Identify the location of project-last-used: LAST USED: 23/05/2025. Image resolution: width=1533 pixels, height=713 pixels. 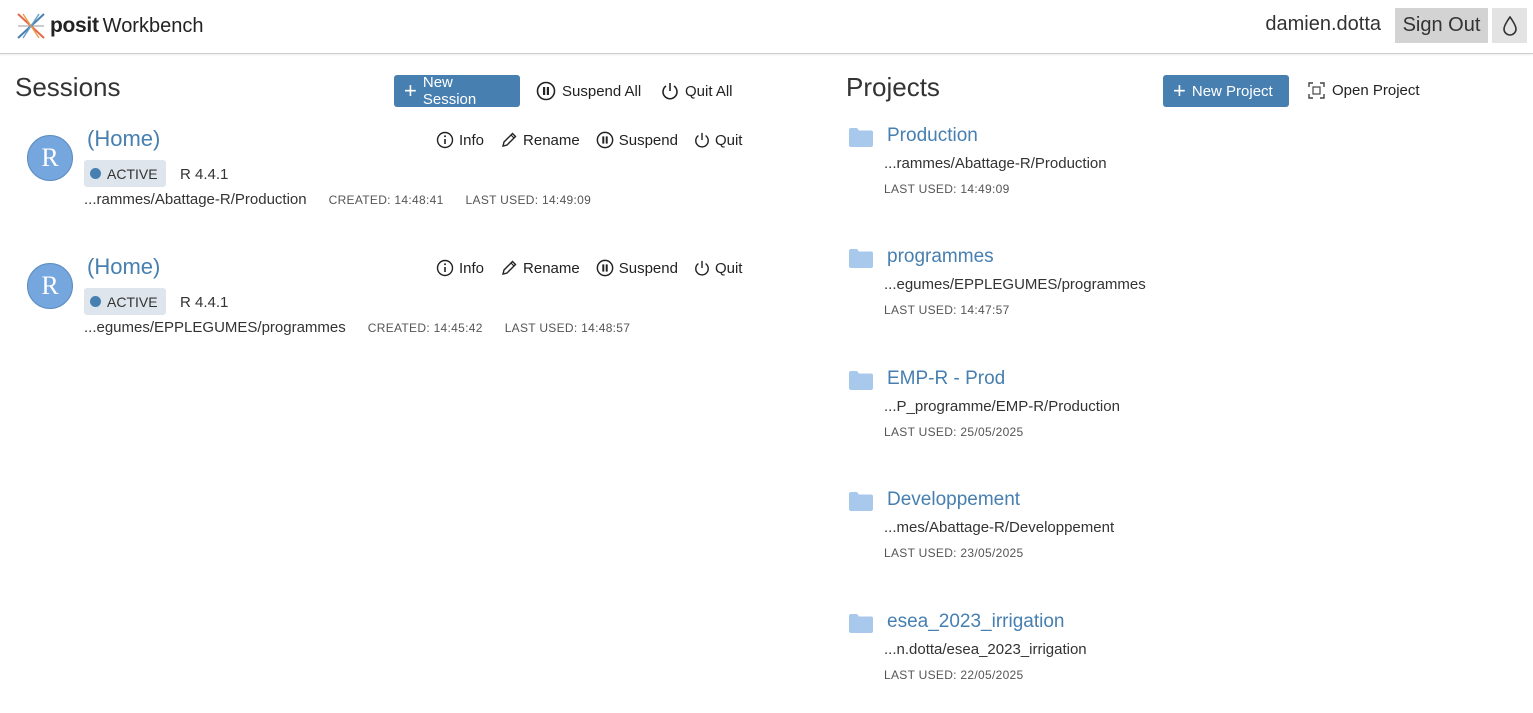
(954, 553).